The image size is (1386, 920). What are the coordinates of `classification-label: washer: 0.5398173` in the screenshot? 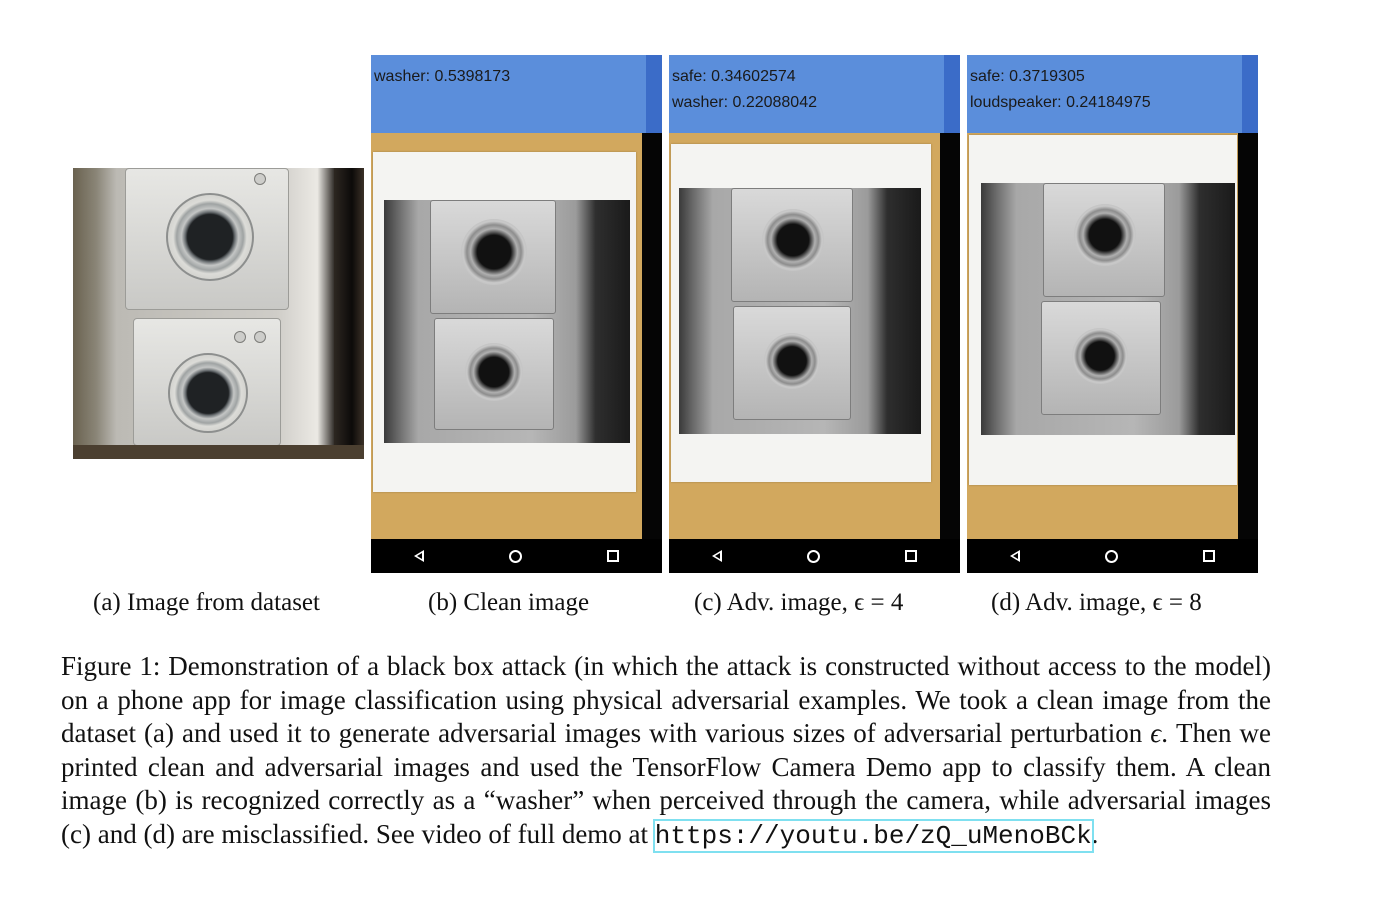 It's located at (442, 76).